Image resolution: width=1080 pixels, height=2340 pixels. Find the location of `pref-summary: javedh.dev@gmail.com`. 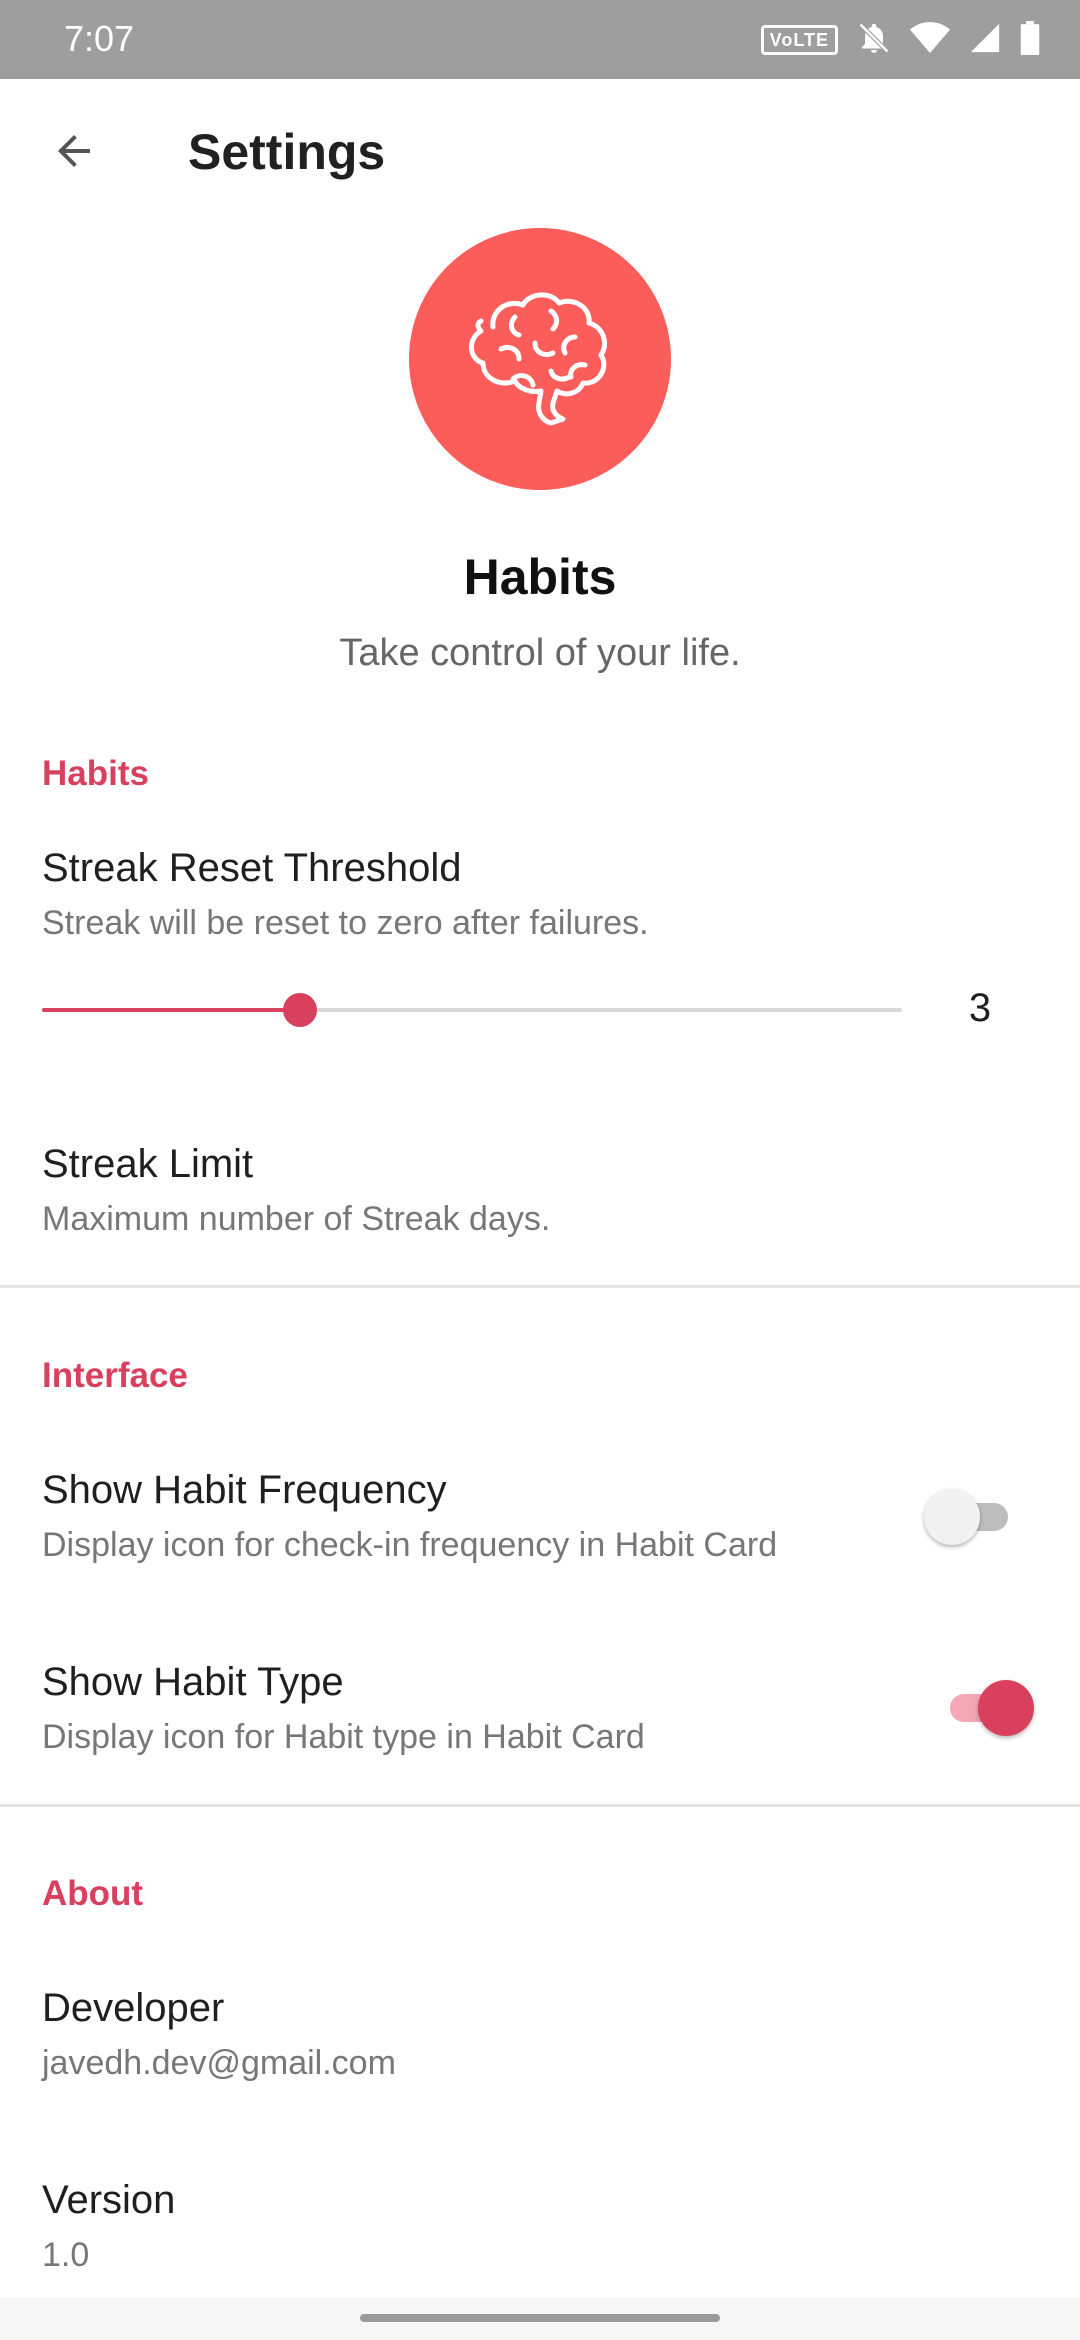

pref-summary: javedh.dev@gmail.com is located at coordinates (219, 2063).